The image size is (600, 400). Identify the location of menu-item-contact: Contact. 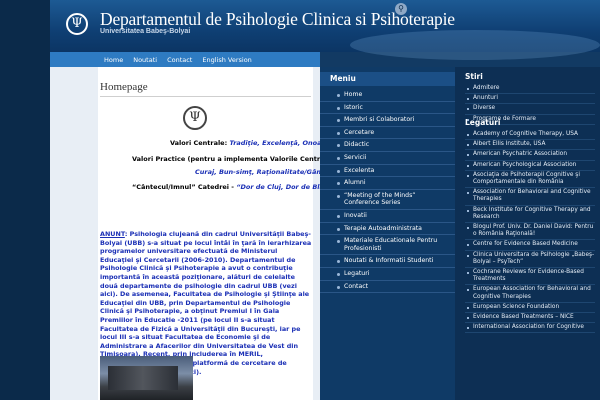
(387, 287).